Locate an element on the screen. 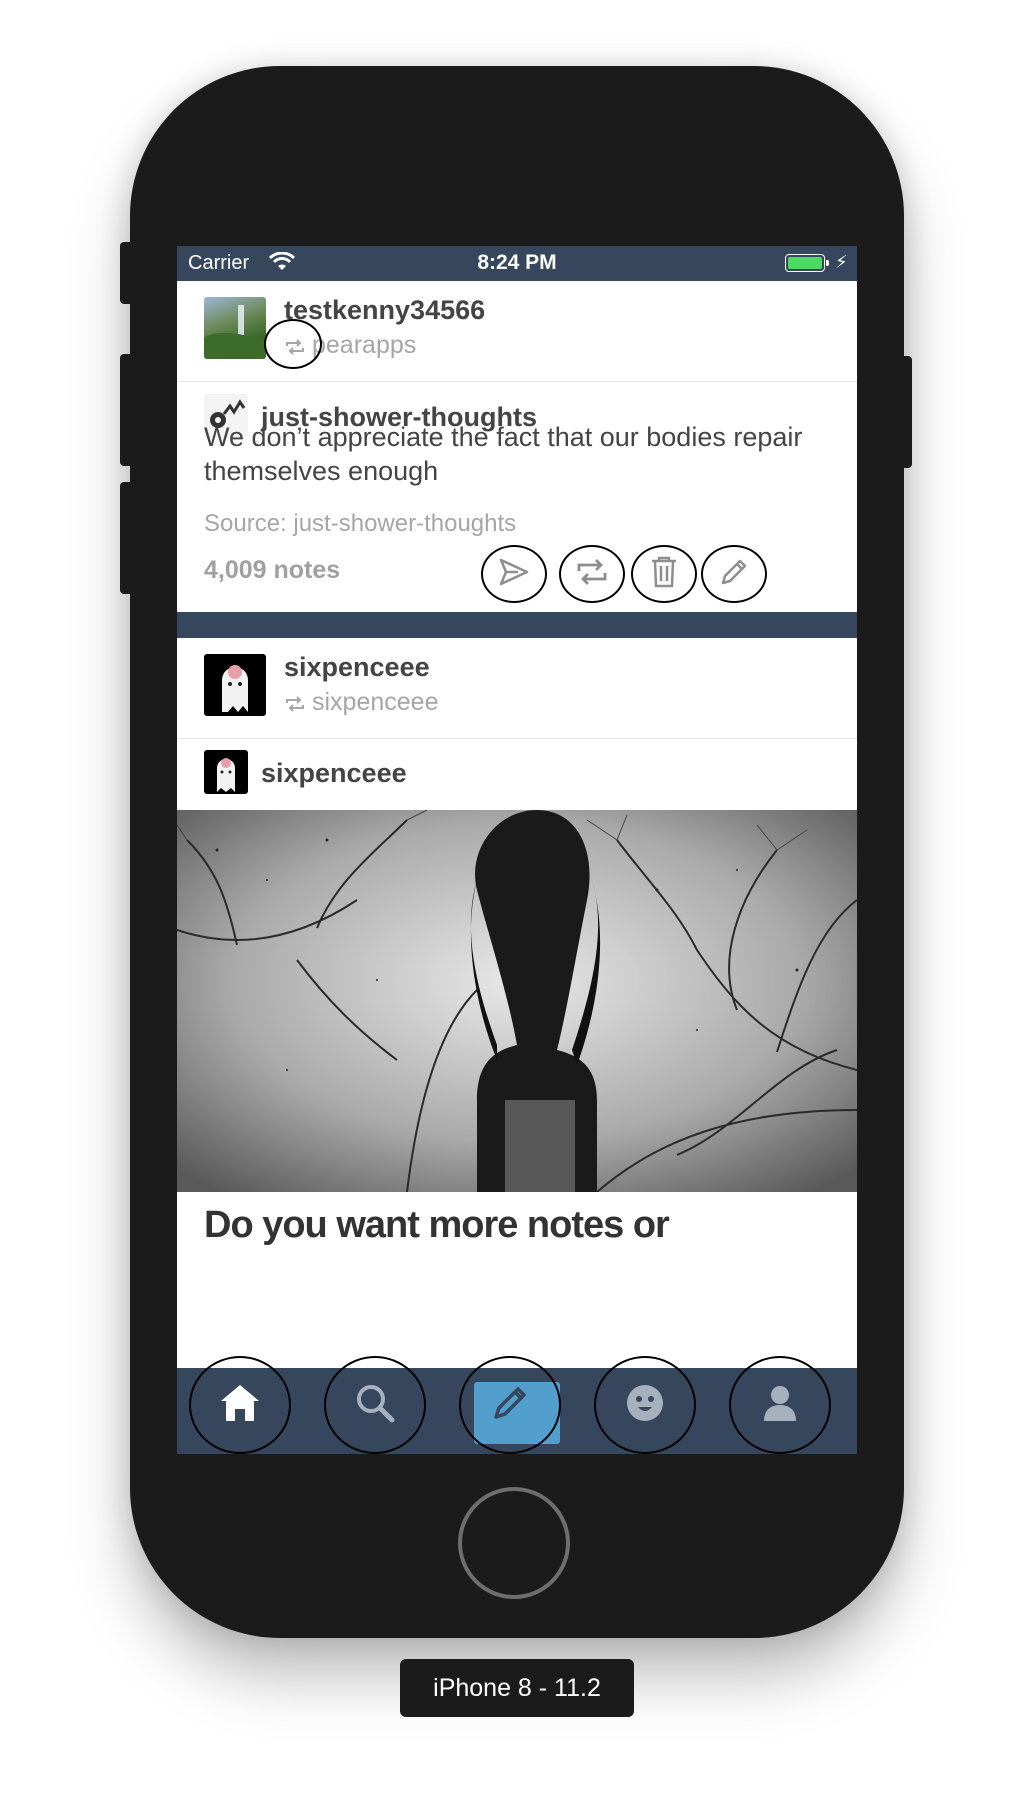 This screenshot has height=1798, width=1034. activity-icon is located at coordinates (645, 1405).